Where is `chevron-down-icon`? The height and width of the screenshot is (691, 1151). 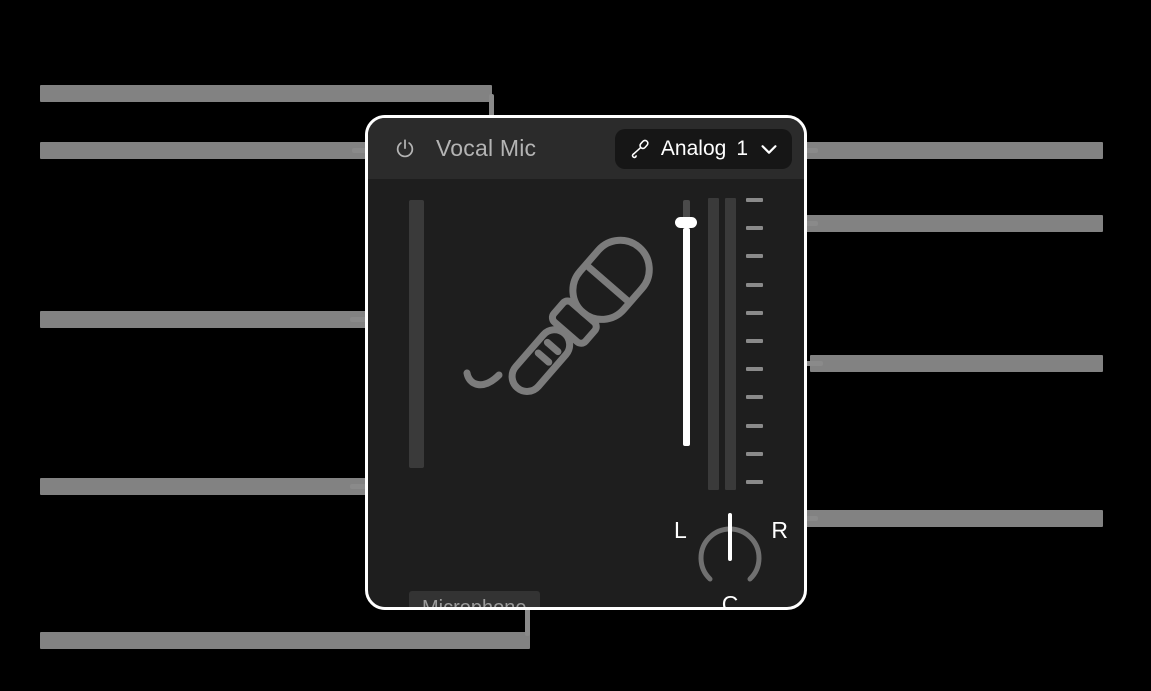 chevron-down-icon is located at coordinates (769, 149).